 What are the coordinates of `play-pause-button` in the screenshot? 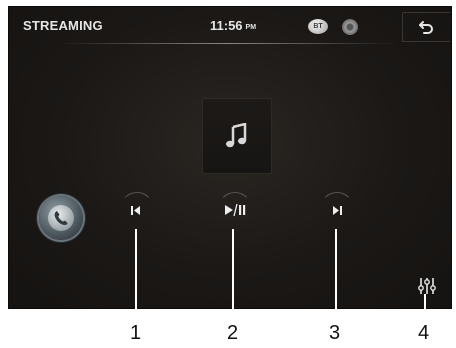 It's located at (235, 209).